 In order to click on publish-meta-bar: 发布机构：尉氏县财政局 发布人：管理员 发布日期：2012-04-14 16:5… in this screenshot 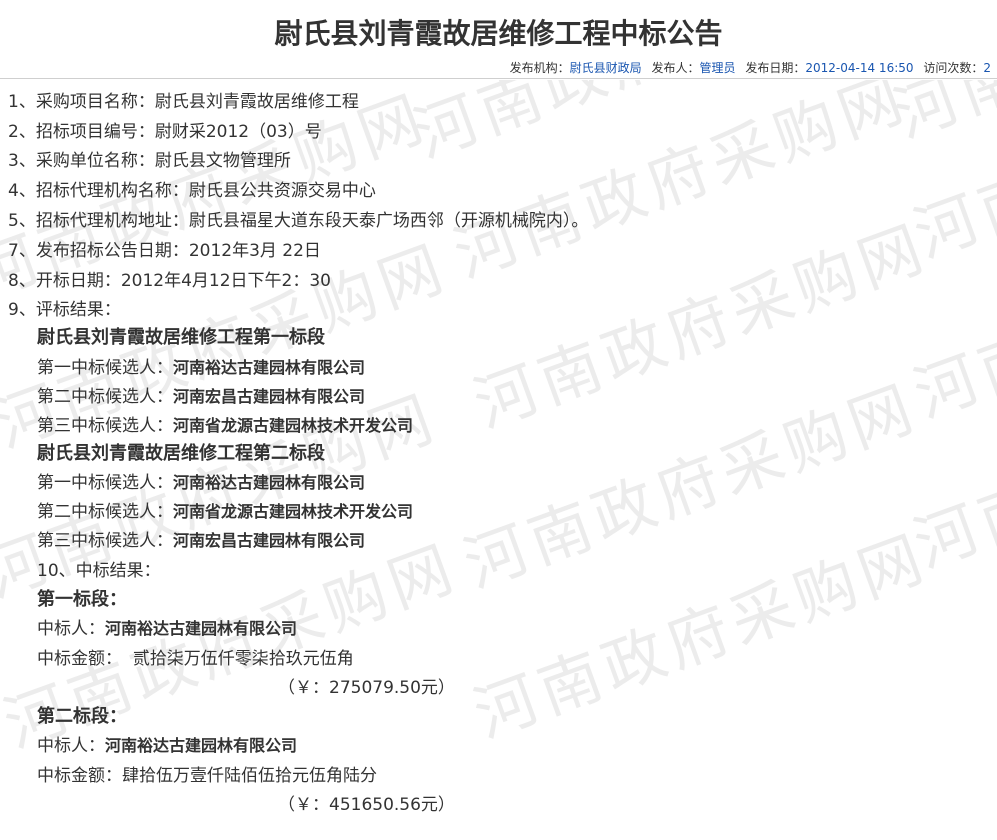, I will do `click(498, 65)`.